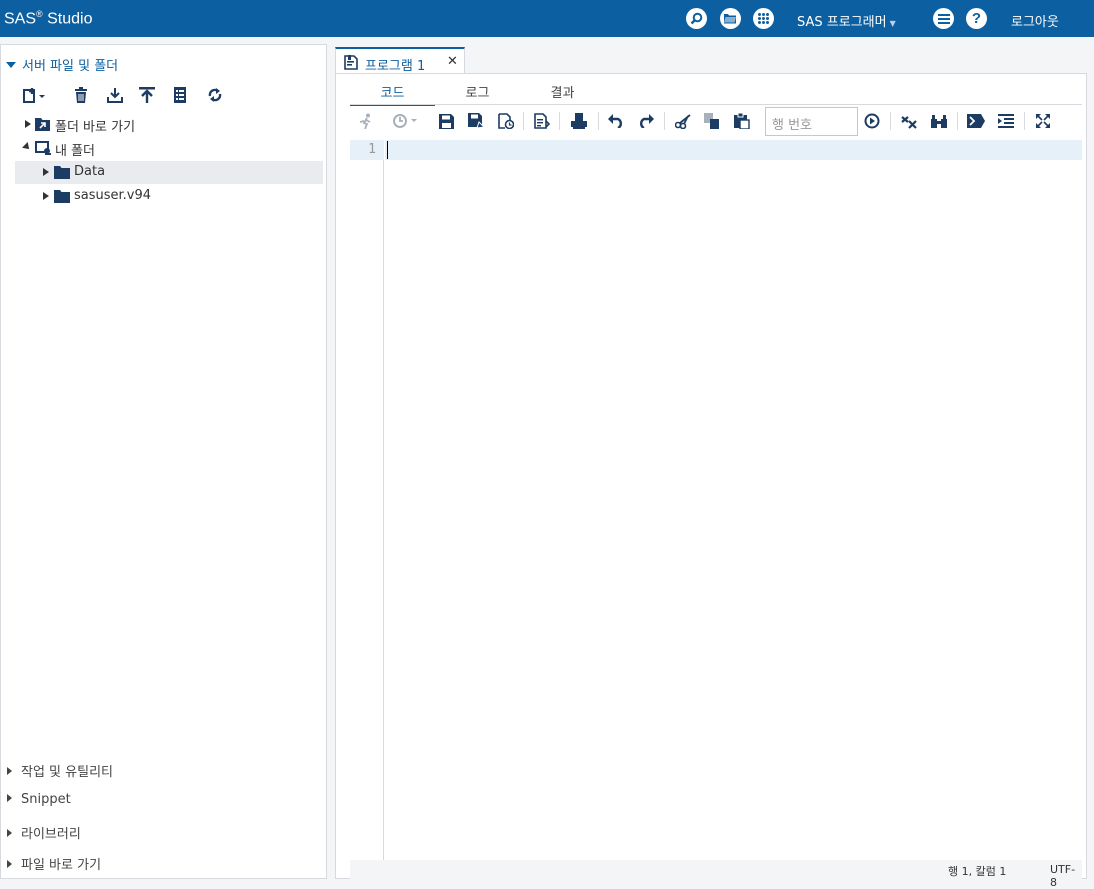  What do you see at coordinates (11, 65) in the screenshot?
I see `collapse-triangle-icon` at bounding box center [11, 65].